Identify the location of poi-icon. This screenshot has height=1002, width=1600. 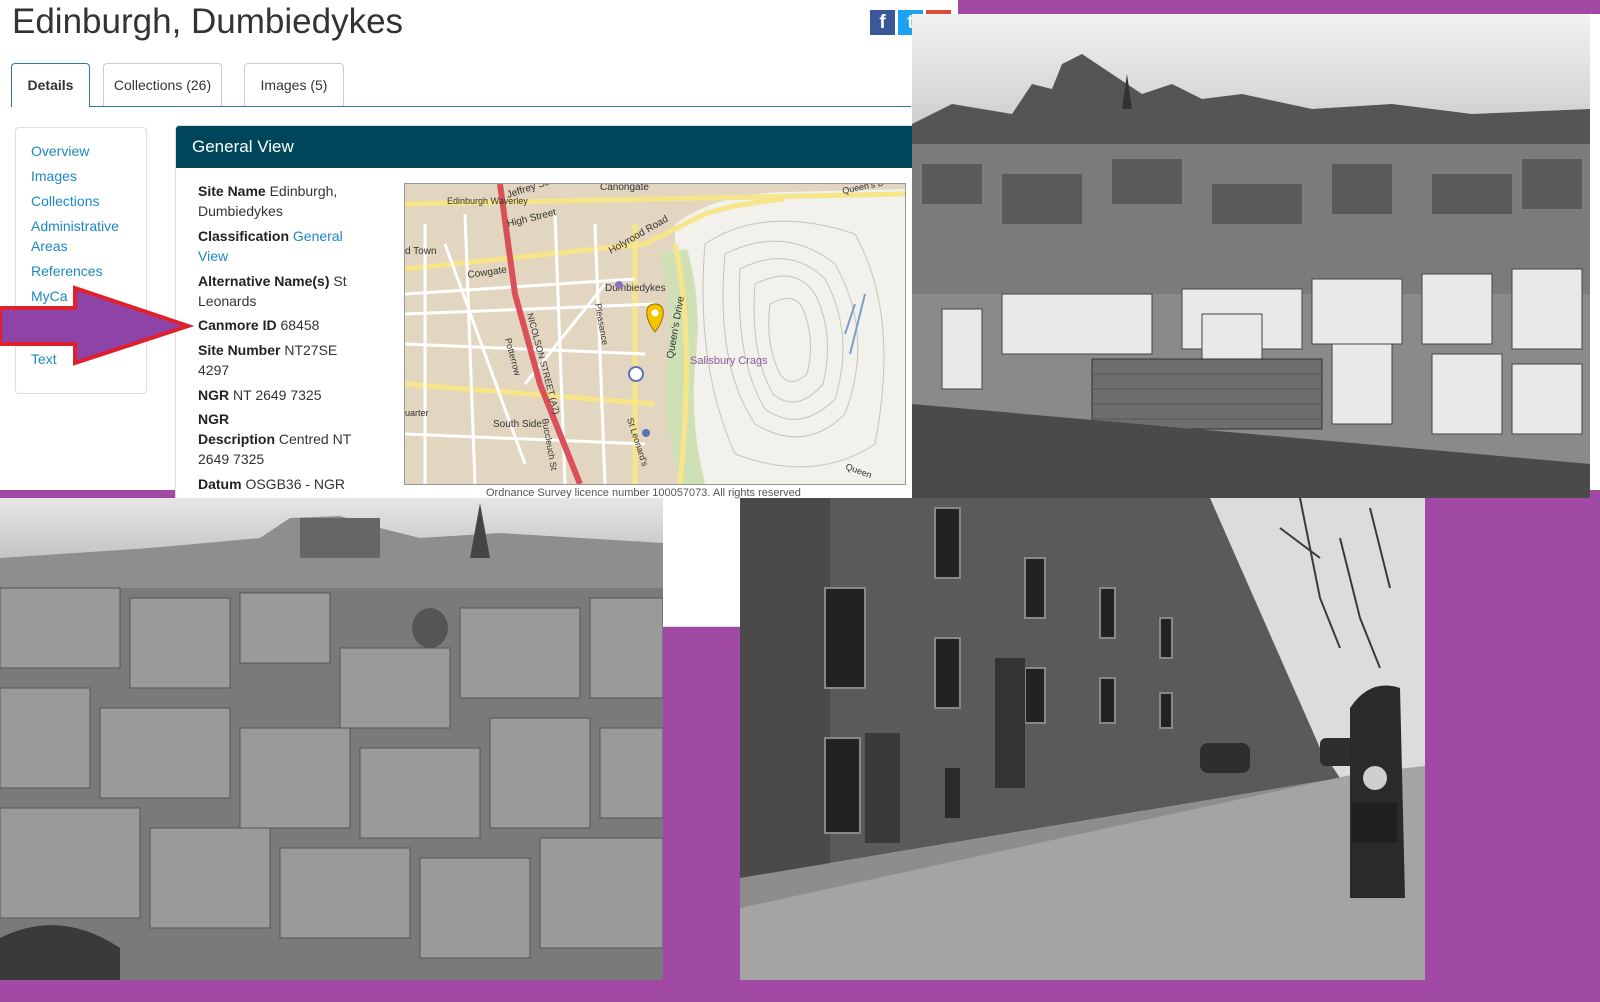
(619, 285).